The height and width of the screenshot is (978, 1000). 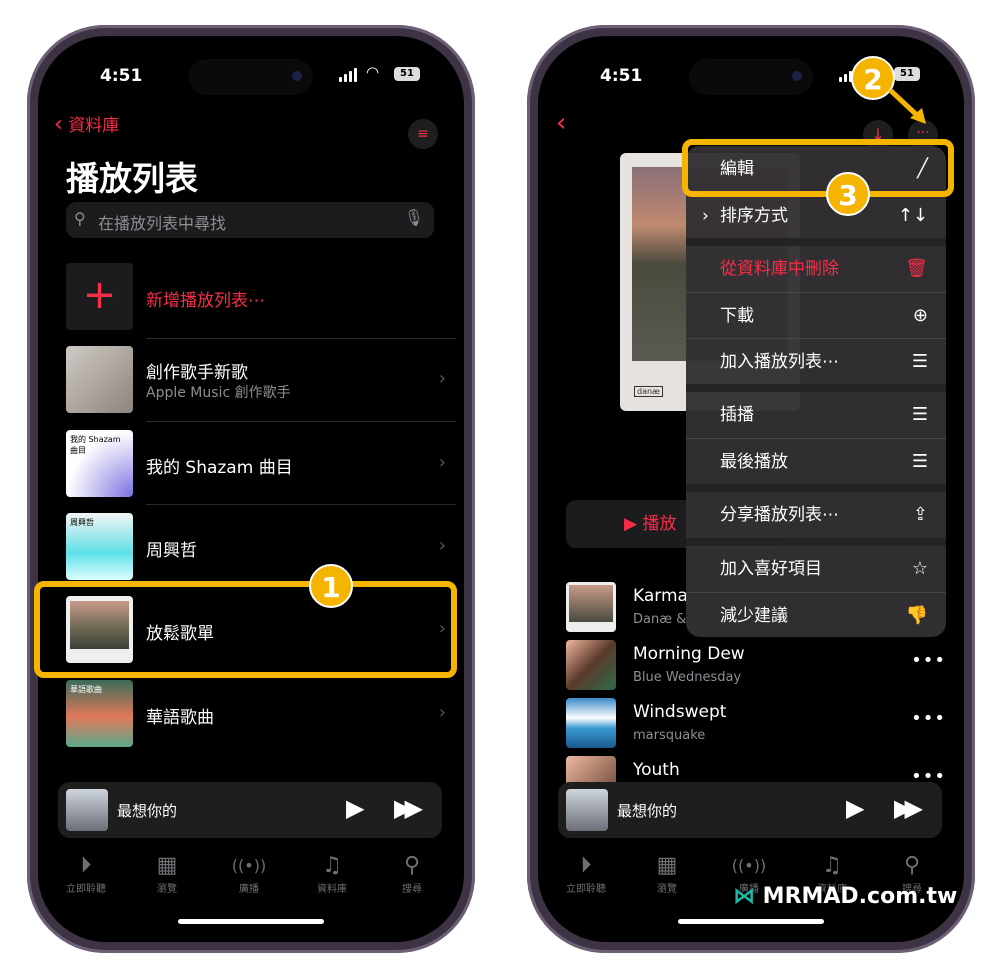 What do you see at coordinates (348, 75) in the screenshot?
I see `signal-icon` at bounding box center [348, 75].